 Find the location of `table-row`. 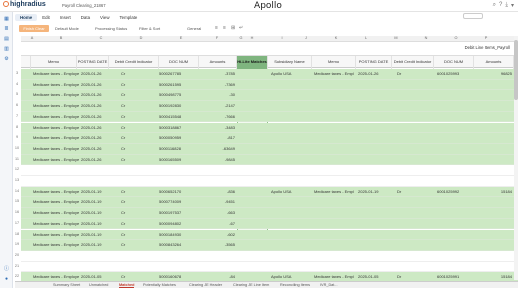

table-row is located at coordinates (269, 170).